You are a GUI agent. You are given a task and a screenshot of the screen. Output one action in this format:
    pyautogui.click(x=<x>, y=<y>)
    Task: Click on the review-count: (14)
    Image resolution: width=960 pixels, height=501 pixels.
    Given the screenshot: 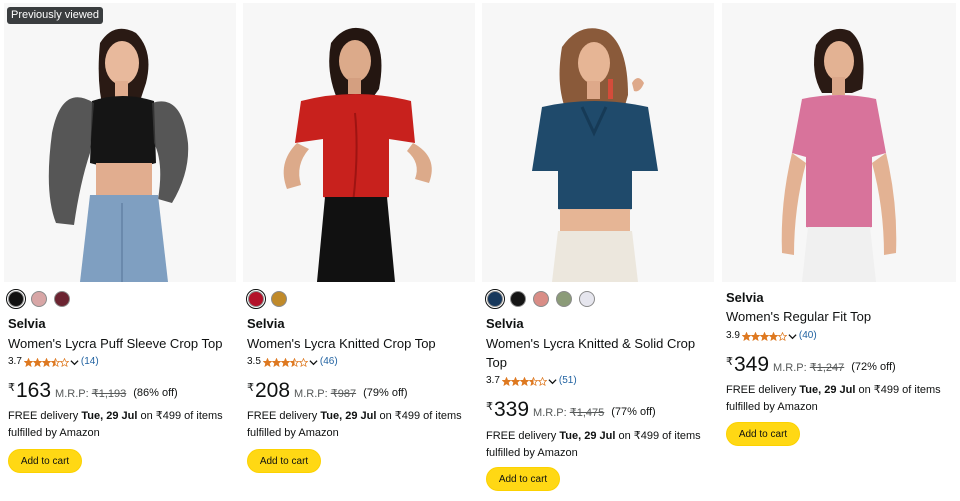 What is the action you would take?
    pyautogui.click(x=90, y=362)
    